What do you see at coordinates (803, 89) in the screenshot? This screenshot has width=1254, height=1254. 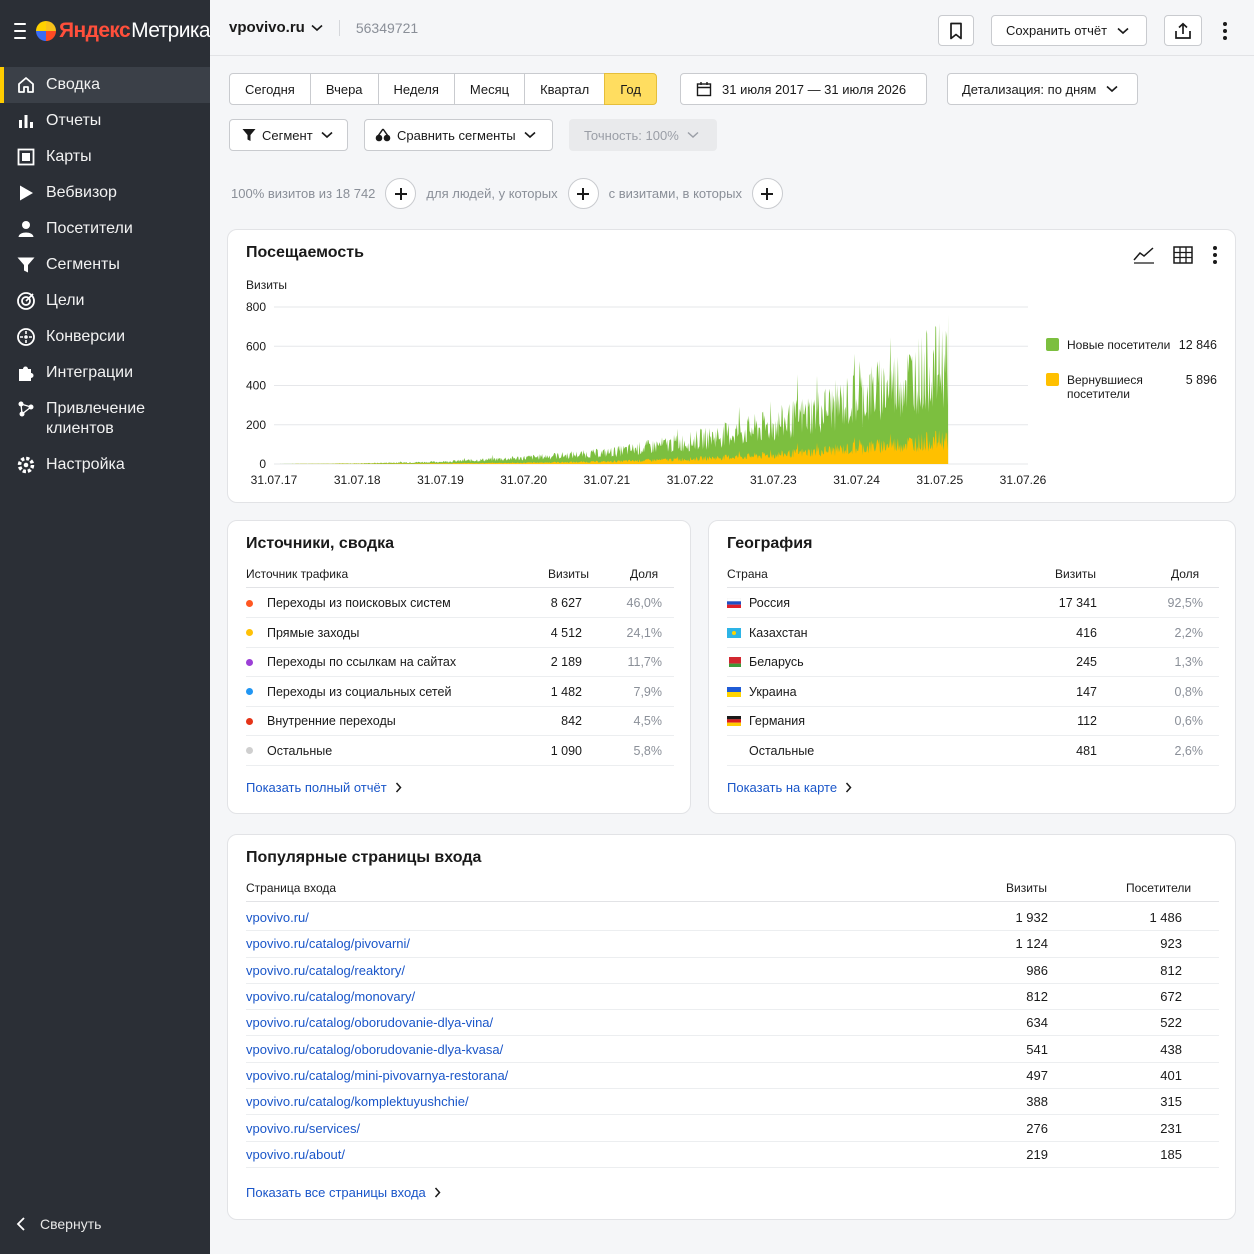 I see `date-range-picker: 31 июля 2017 — 31 июля 2026` at bounding box center [803, 89].